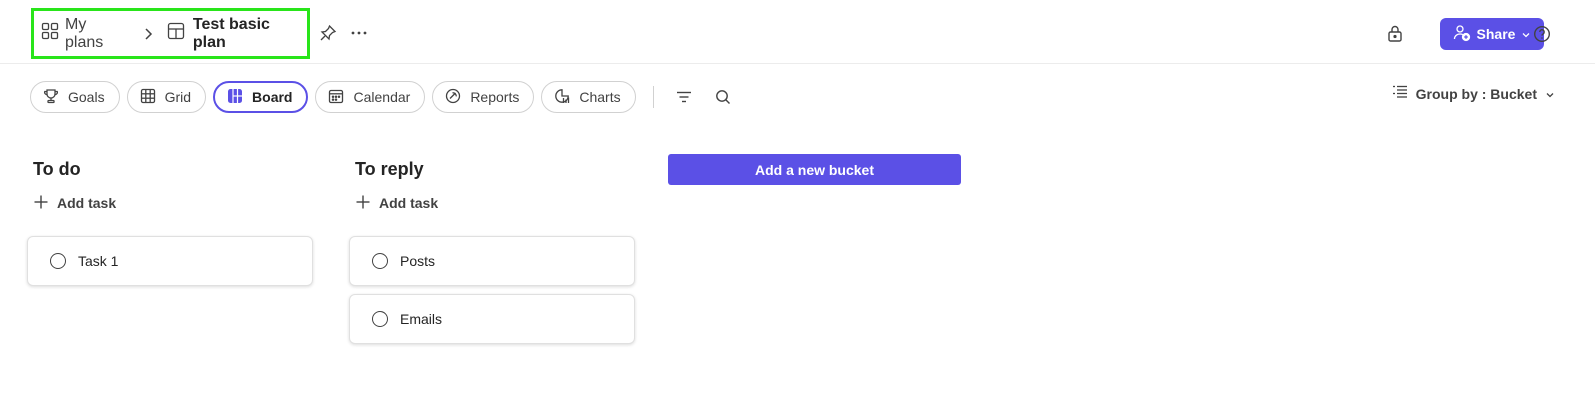 This screenshot has width=1595, height=419. I want to click on tab-reports-label: Reports, so click(495, 97).